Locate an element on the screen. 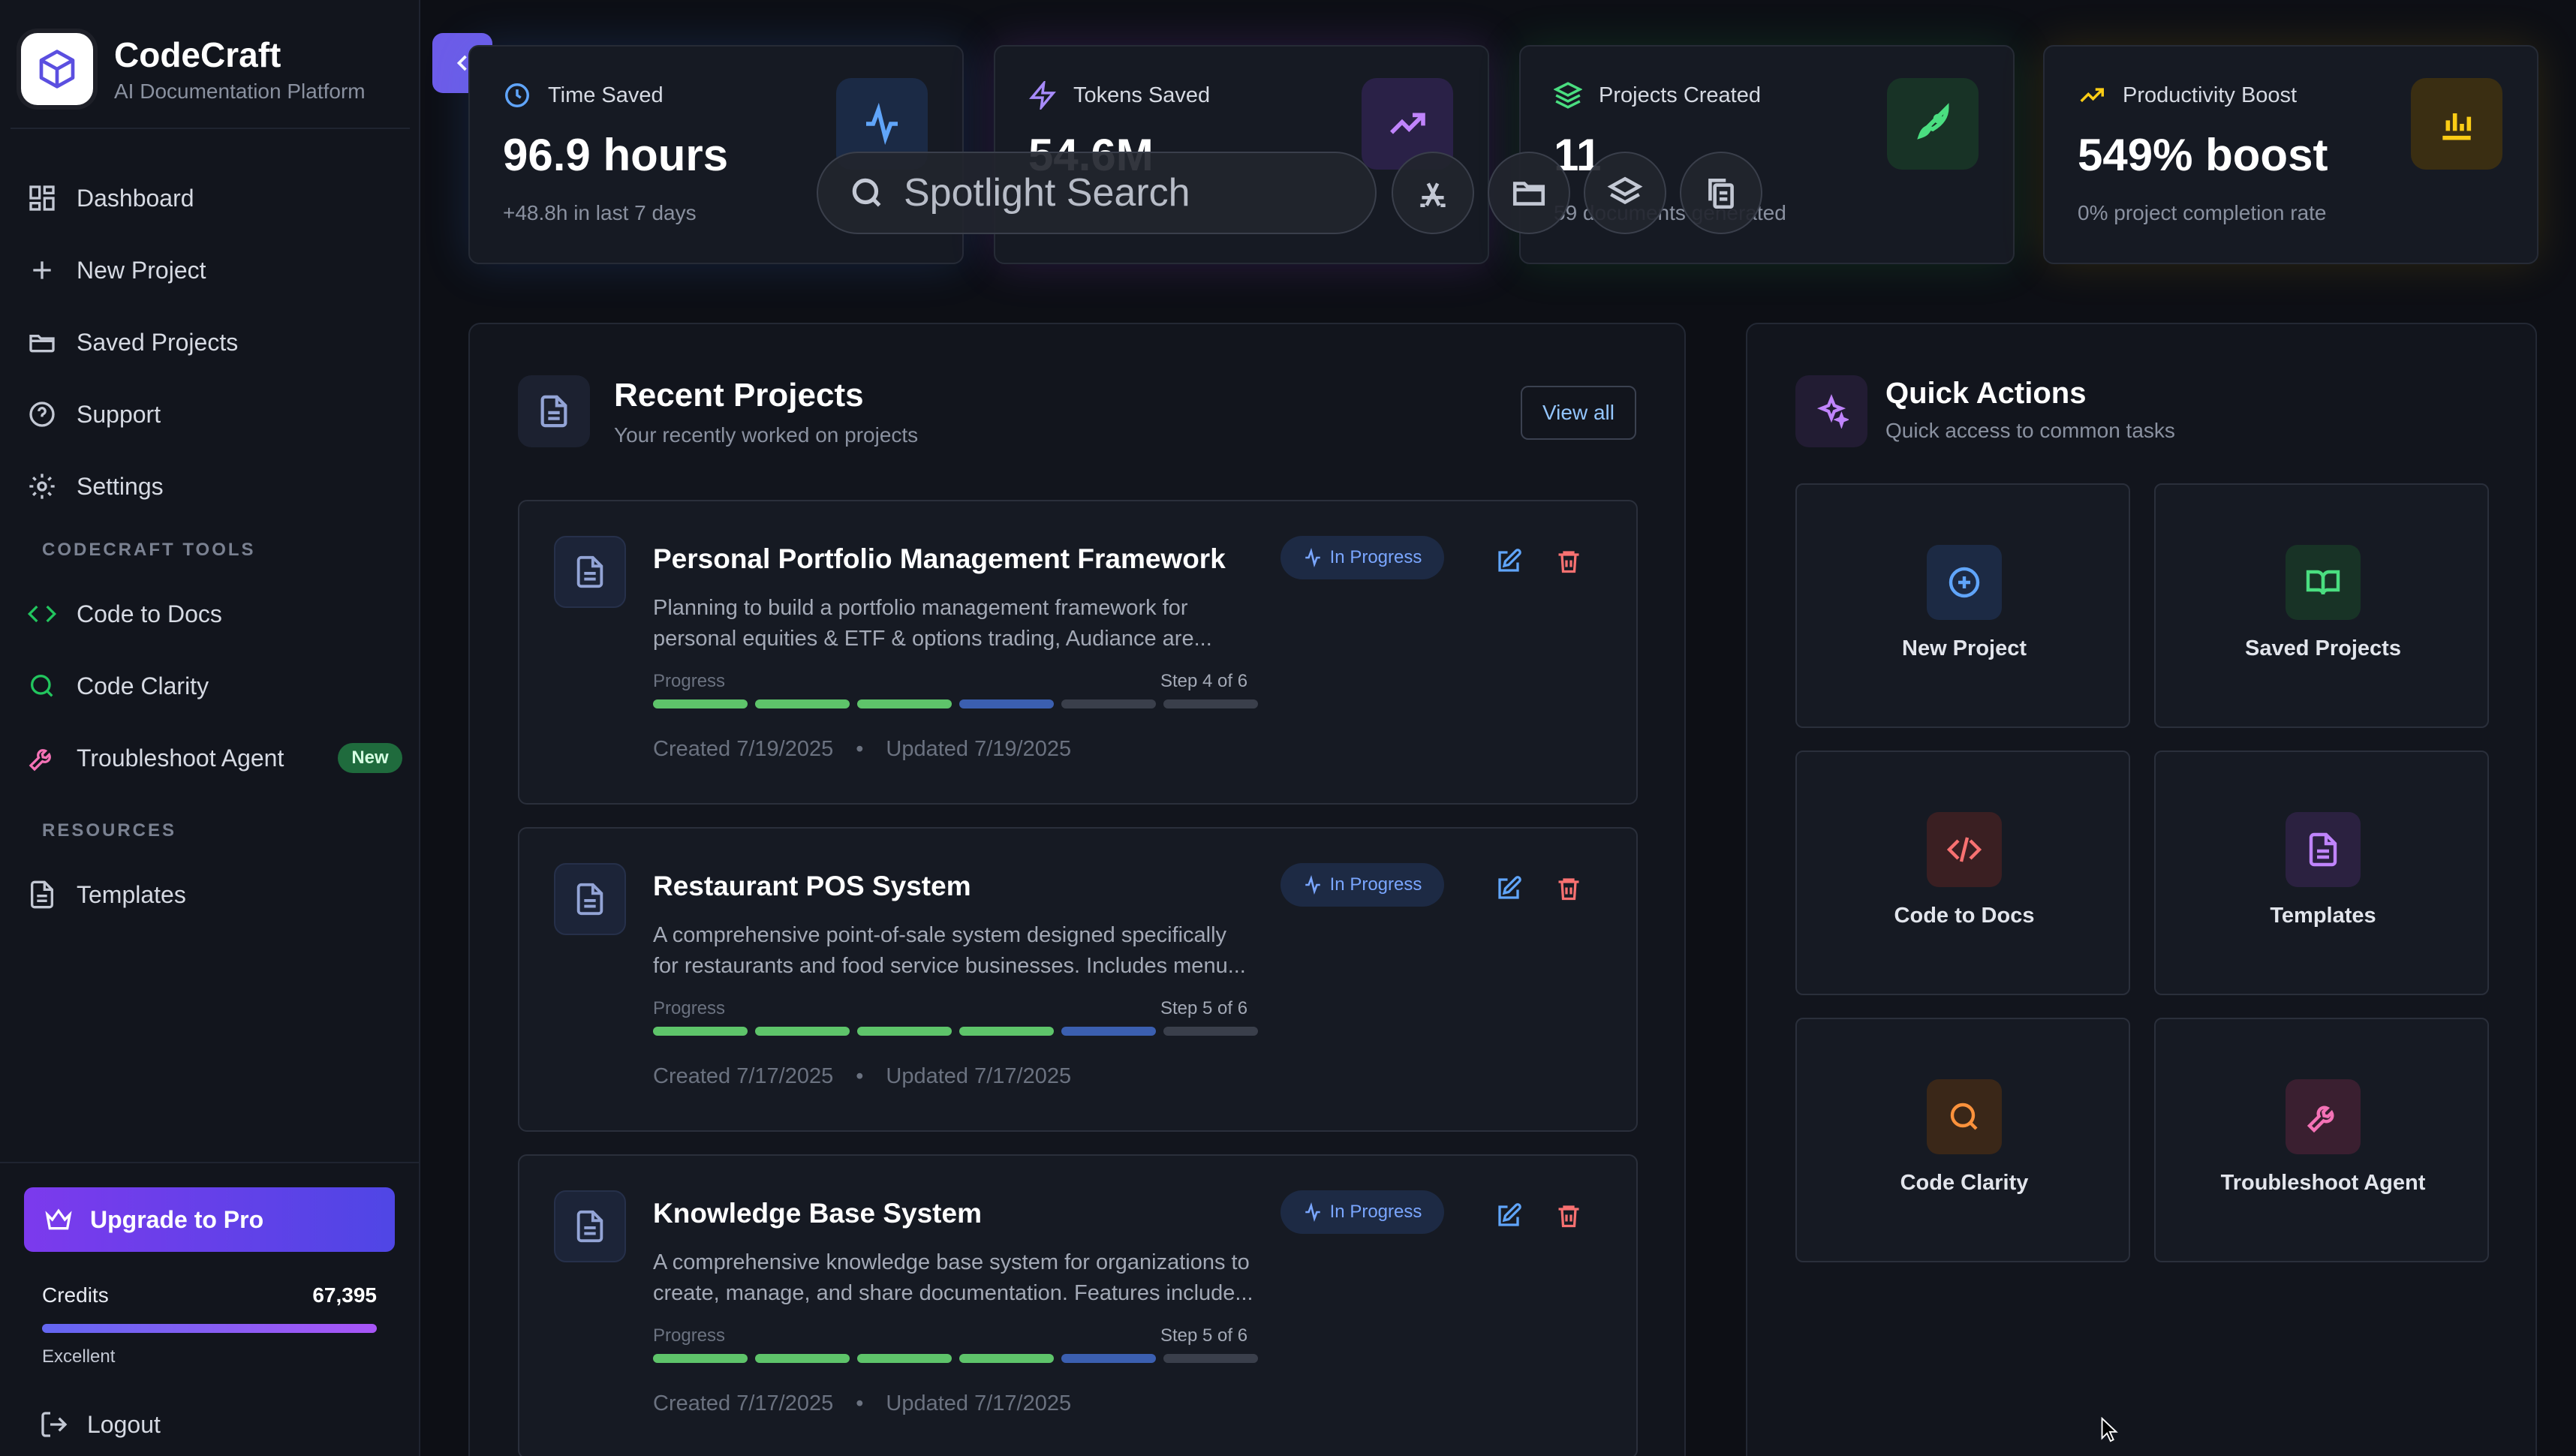  stat-header: Time Saved is located at coordinates (583, 95).